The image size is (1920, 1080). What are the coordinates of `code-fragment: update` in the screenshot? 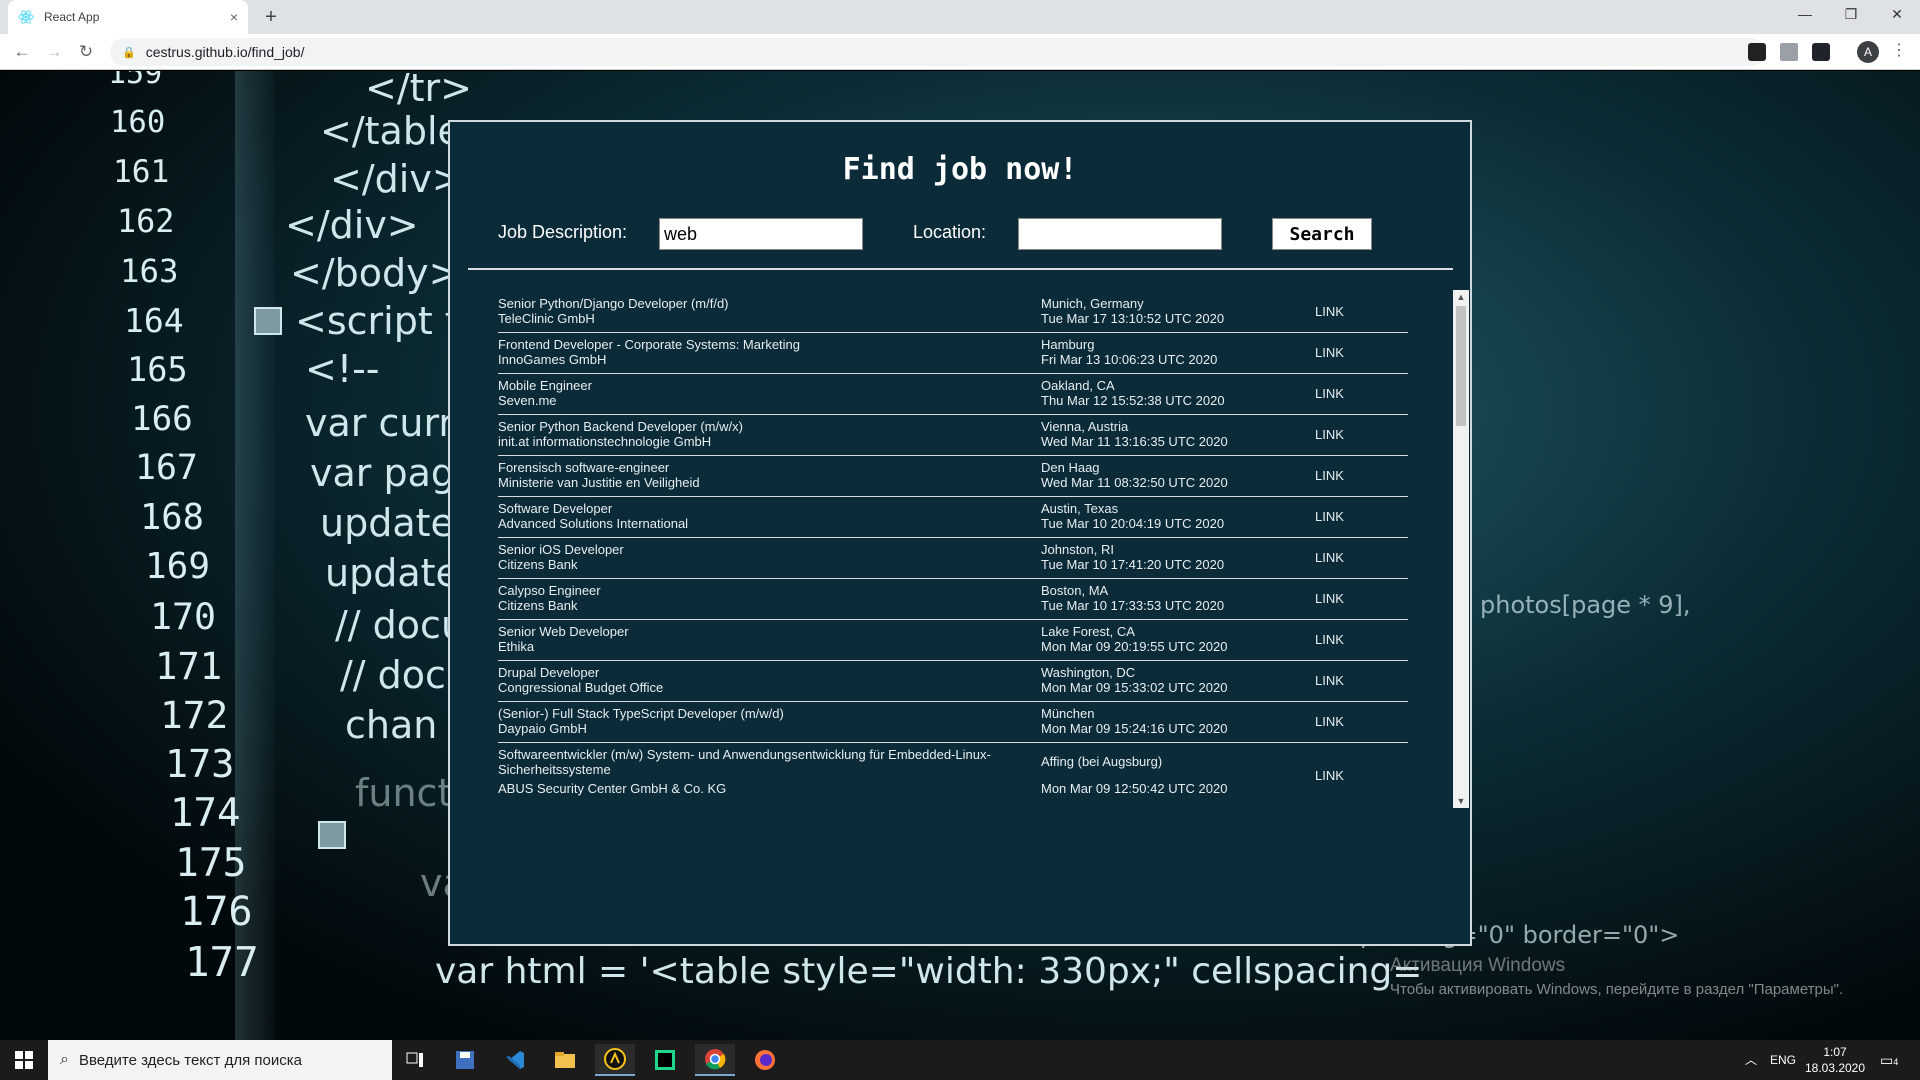 It's located at (392, 573).